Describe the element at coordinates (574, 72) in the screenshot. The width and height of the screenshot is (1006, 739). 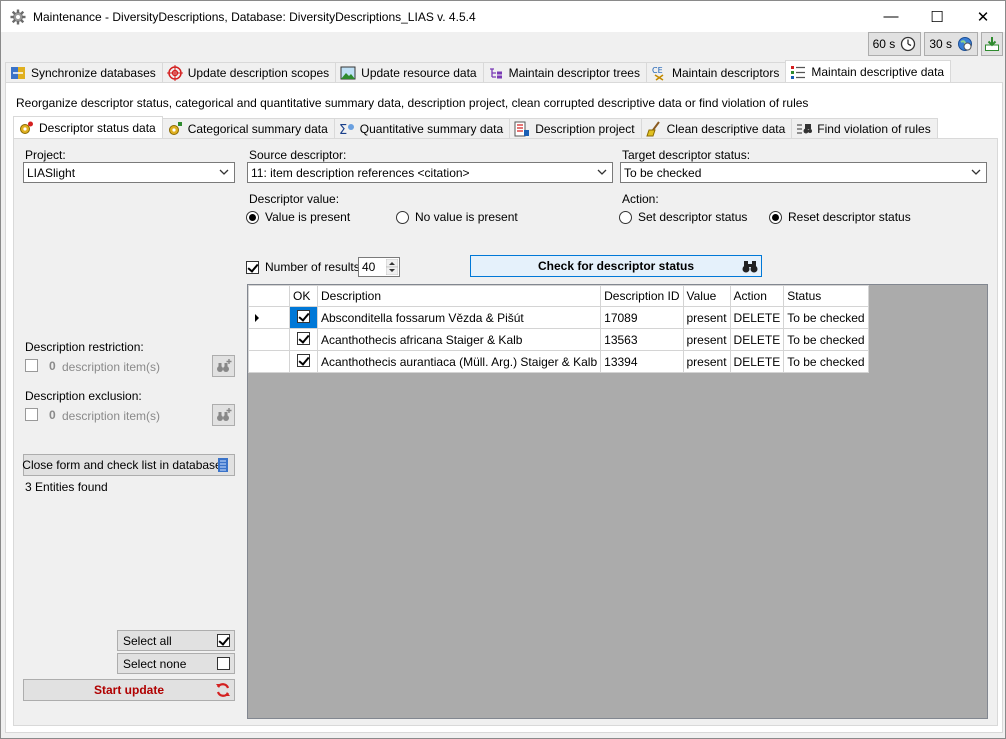
I see `tab-label: Maintain descriptor trees` at that location.